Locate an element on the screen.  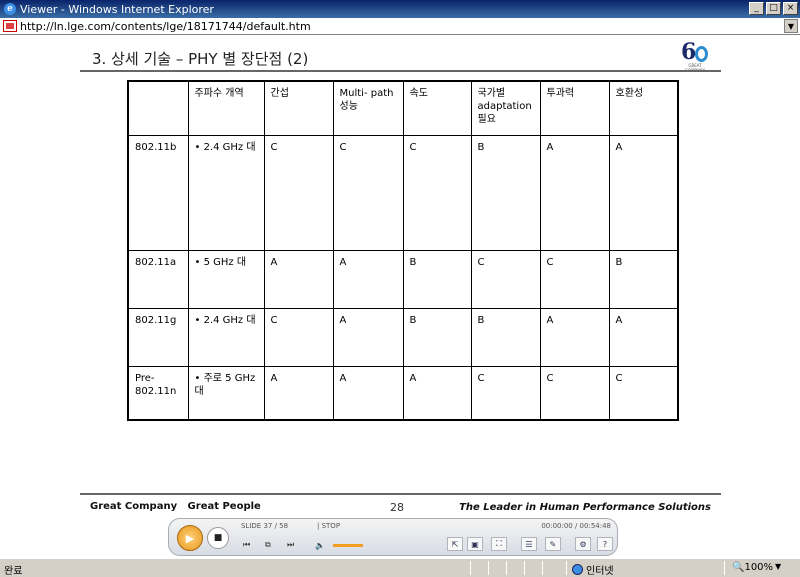
play-button: ▶ is located at coordinates (190, 538).